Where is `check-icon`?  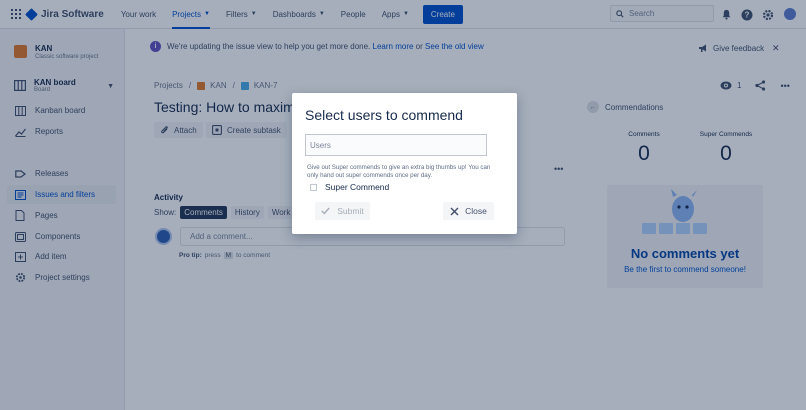 check-icon is located at coordinates (325, 211).